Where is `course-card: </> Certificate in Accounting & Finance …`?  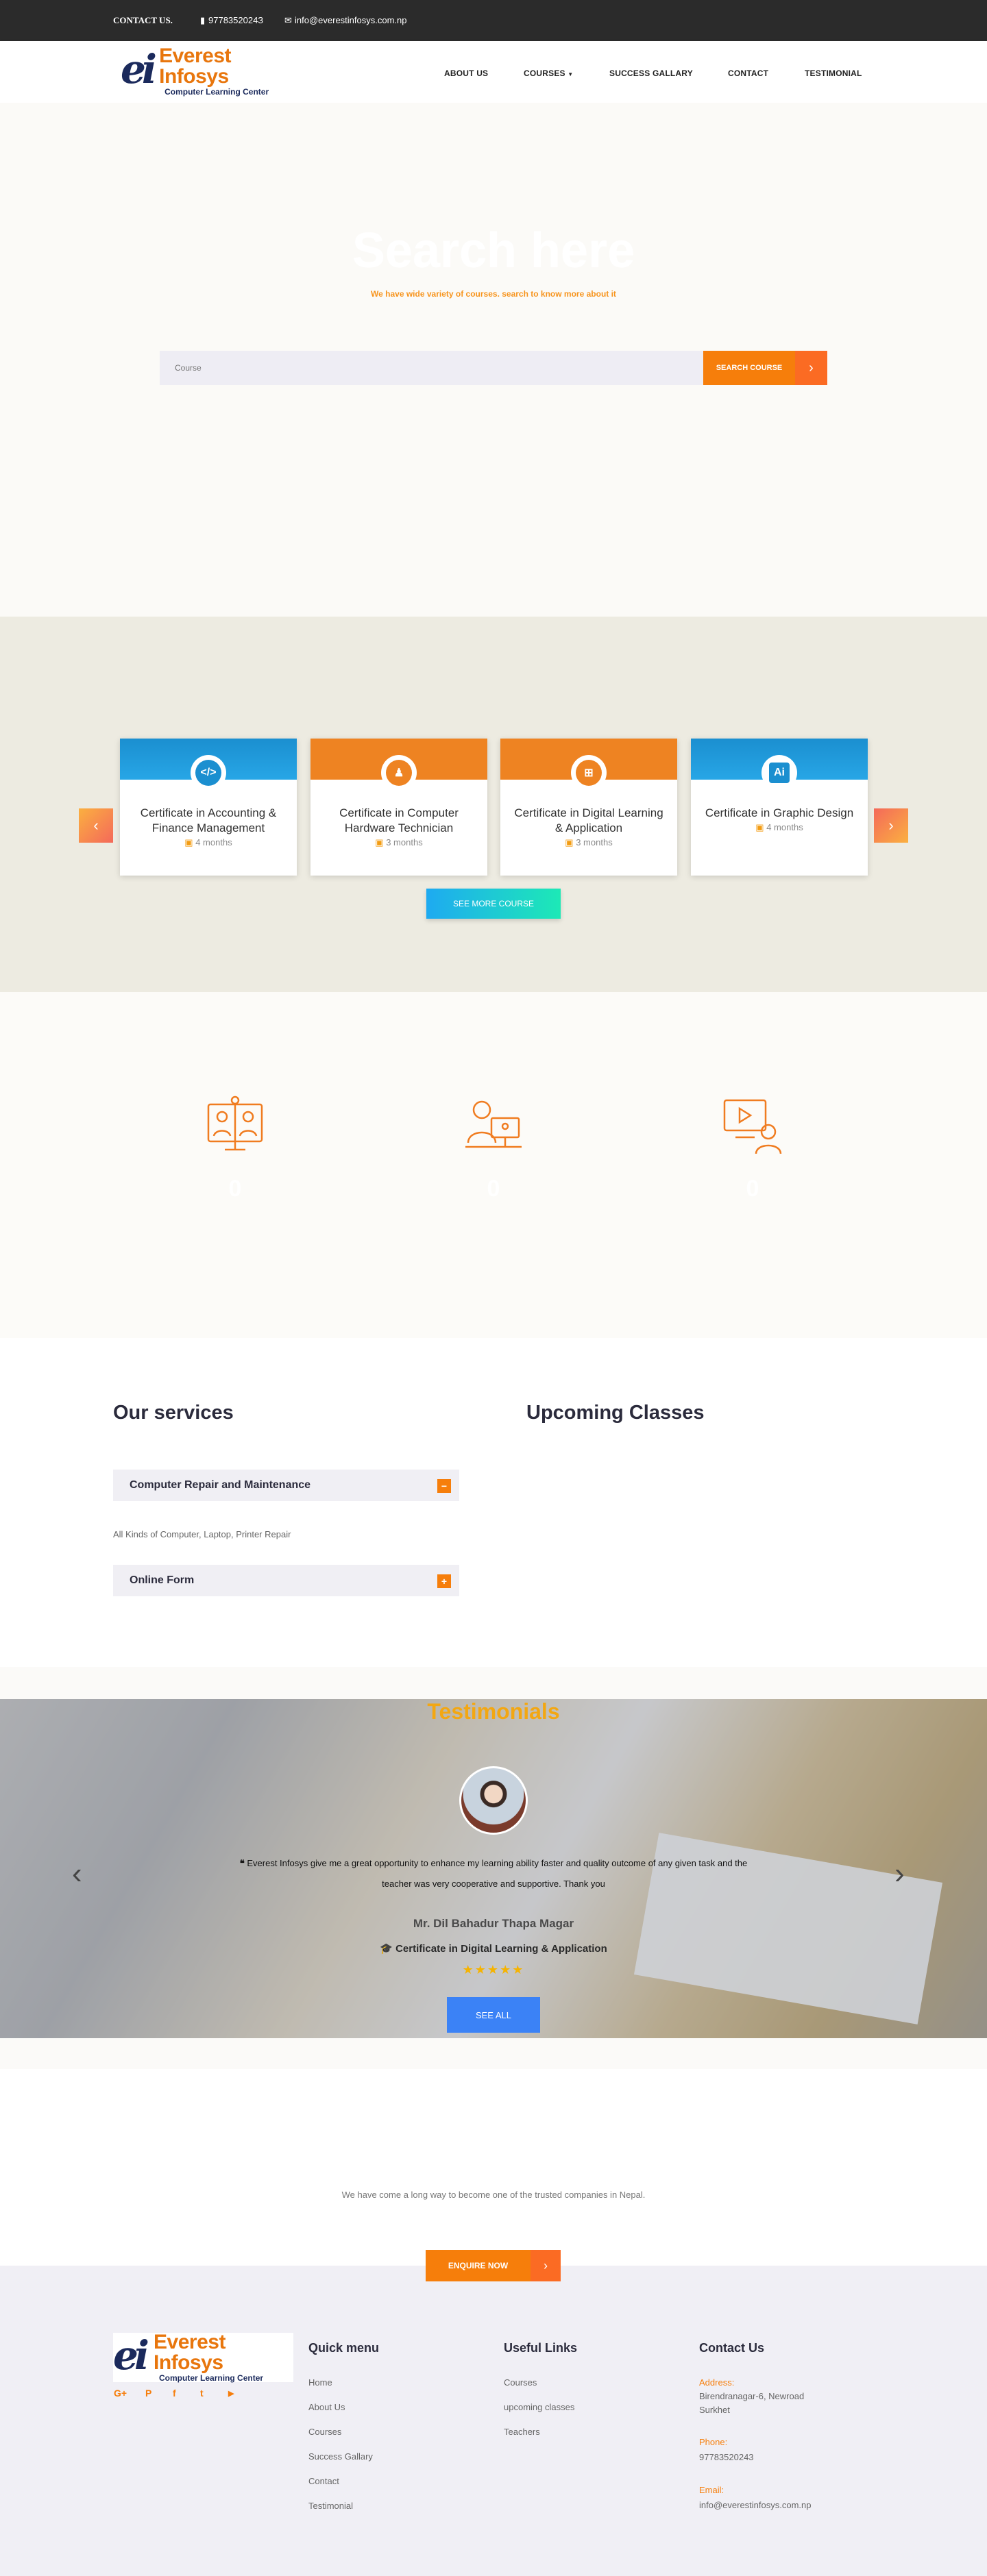
course-card: </> Certificate in Accounting & Finance … is located at coordinates (208, 807).